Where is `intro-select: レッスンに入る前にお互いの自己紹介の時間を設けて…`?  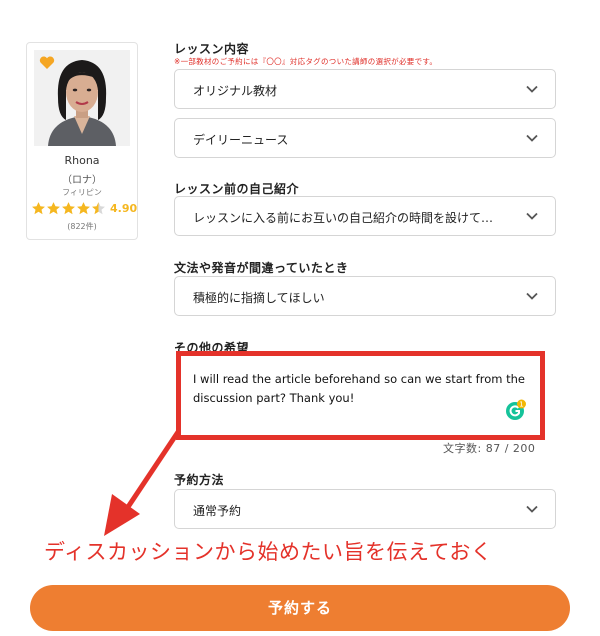 intro-select: レッスンに入る前にお互いの自己紹介の時間を設けて… is located at coordinates (365, 216).